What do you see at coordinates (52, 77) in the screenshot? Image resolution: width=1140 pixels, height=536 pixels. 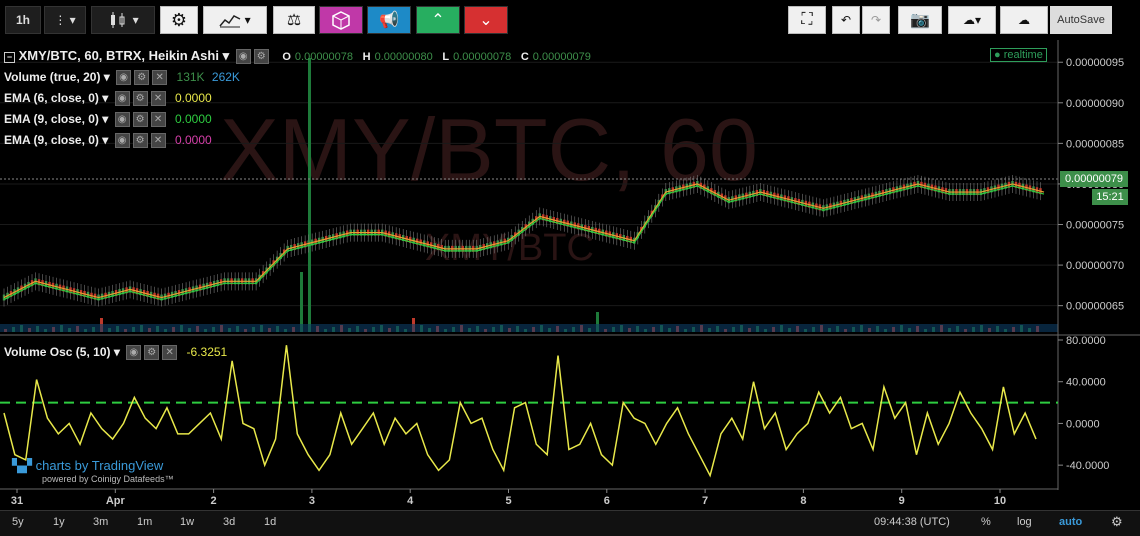 I see `volume-title: Volume (true, 20)` at bounding box center [52, 77].